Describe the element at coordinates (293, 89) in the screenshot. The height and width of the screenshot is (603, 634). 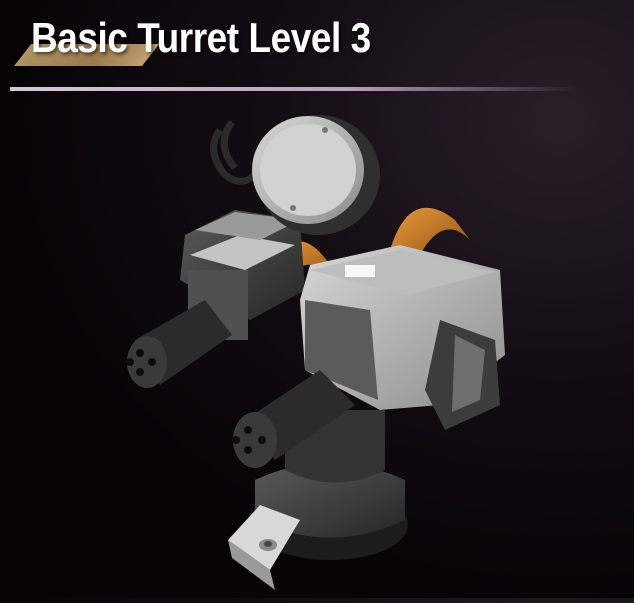
I see `title-divider` at that location.